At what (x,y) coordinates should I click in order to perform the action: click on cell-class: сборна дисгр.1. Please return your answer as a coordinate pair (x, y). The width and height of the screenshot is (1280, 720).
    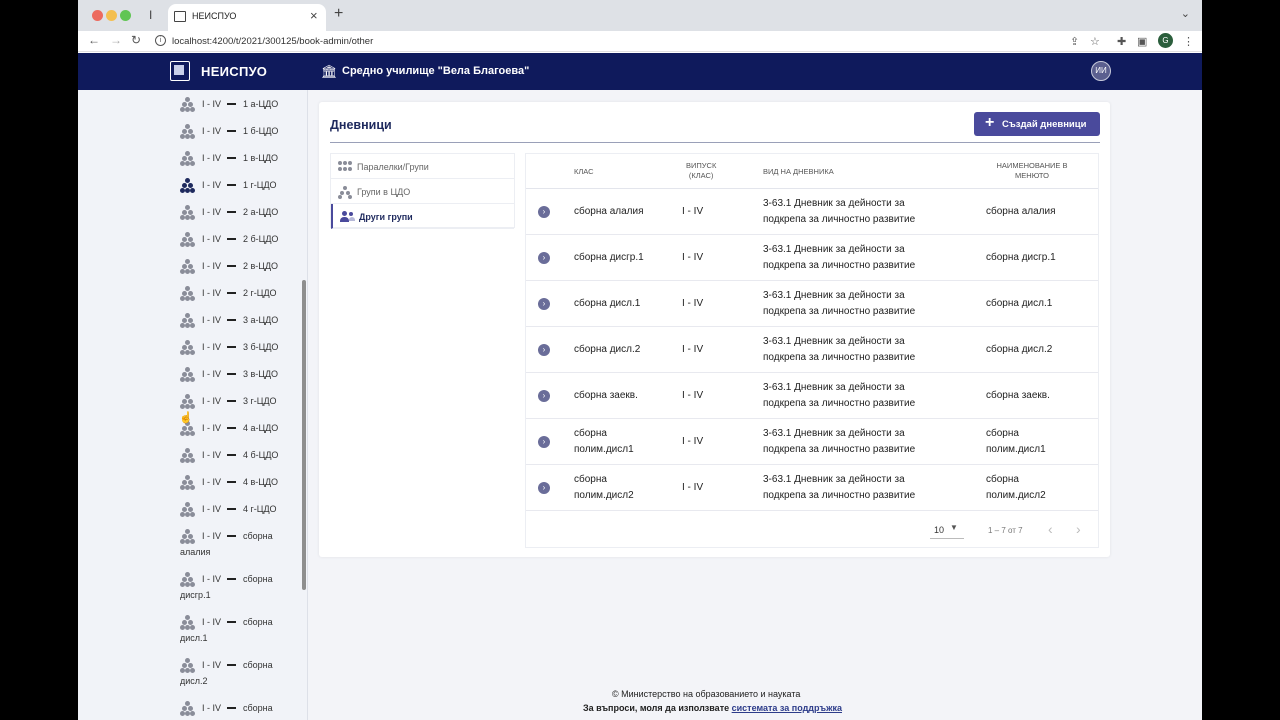
    Looking at the image, I should click on (609, 257).